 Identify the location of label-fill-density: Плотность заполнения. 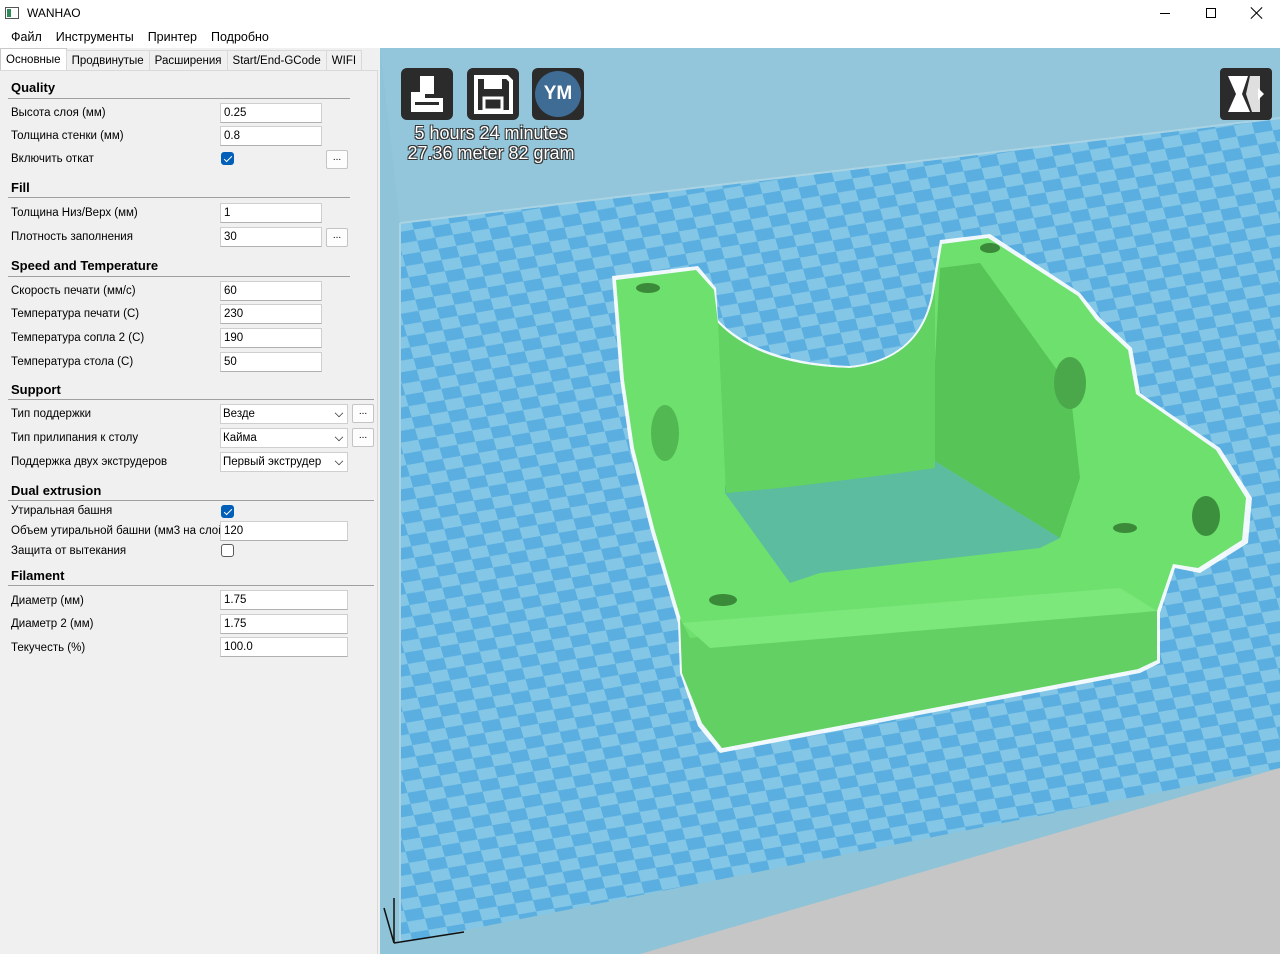
(72, 237).